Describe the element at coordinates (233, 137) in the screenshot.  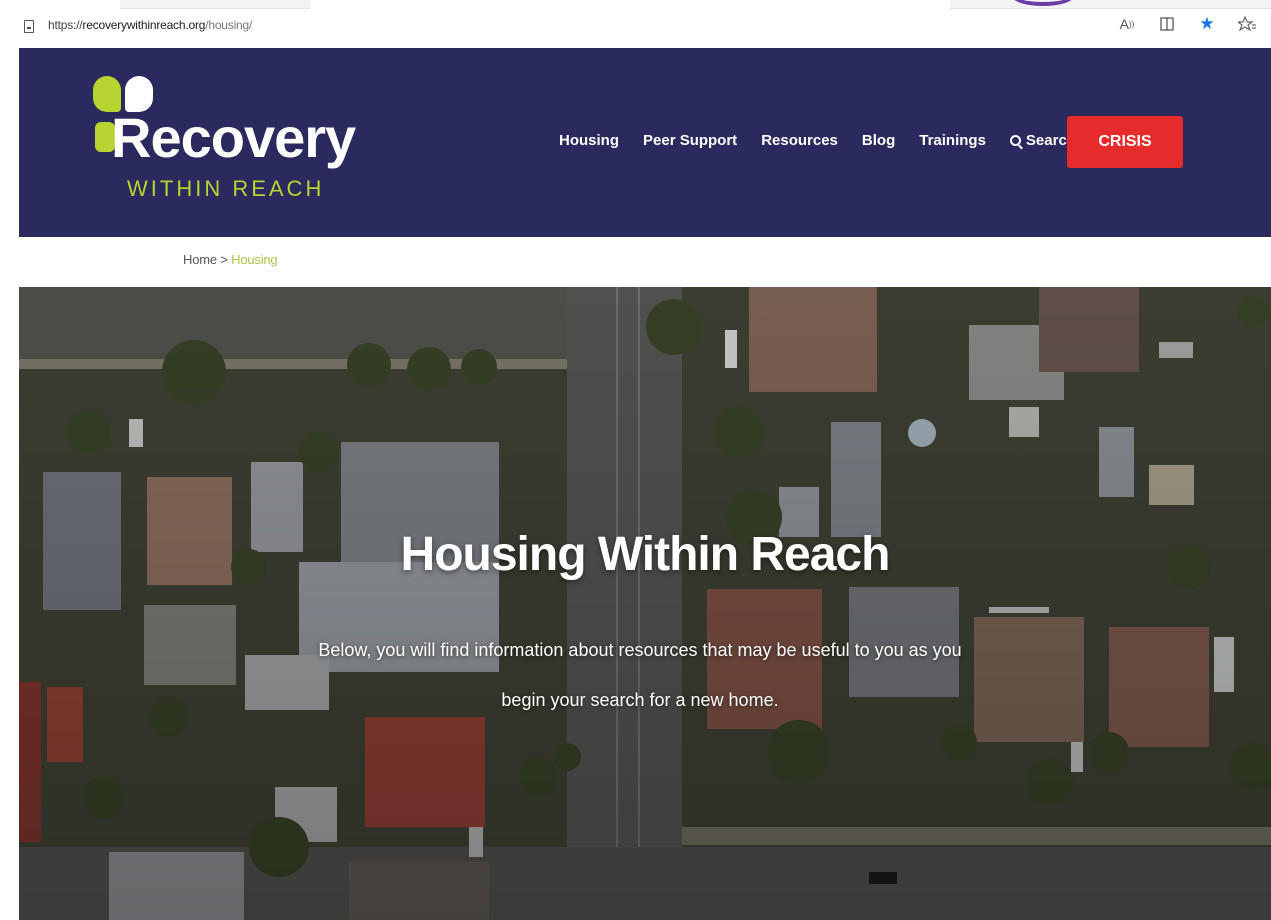
I see `logo-wordmark: Recovery` at that location.